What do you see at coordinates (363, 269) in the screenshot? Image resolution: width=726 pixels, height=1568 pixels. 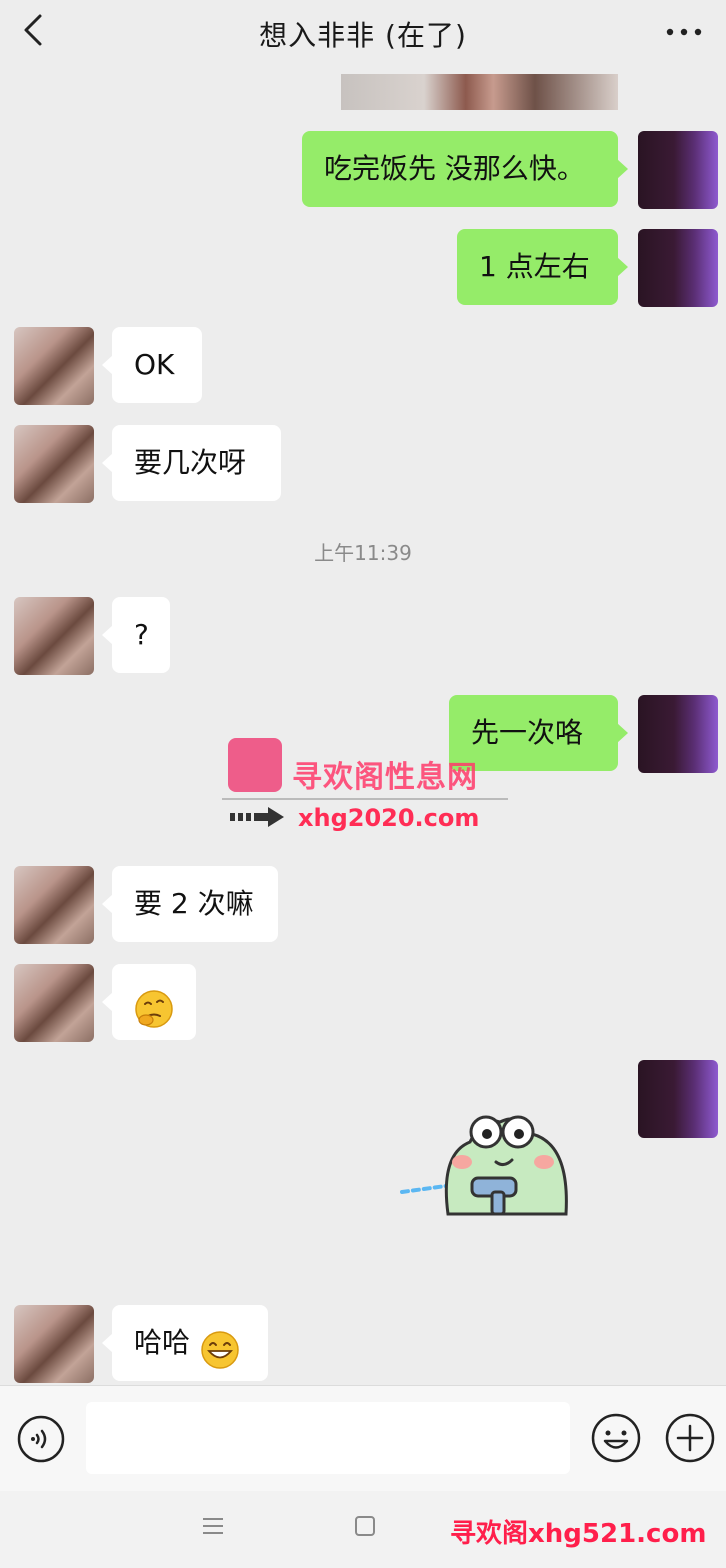 I see `message-row: 1 点左右` at bounding box center [363, 269].